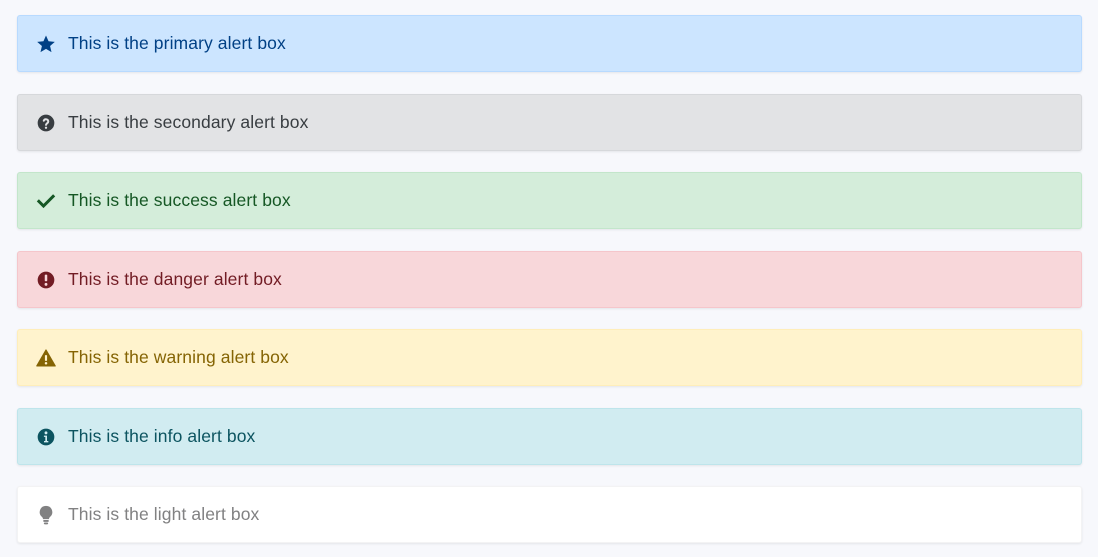  I want to click on alert-warning: This is the warning alert box, so click(549, 357).